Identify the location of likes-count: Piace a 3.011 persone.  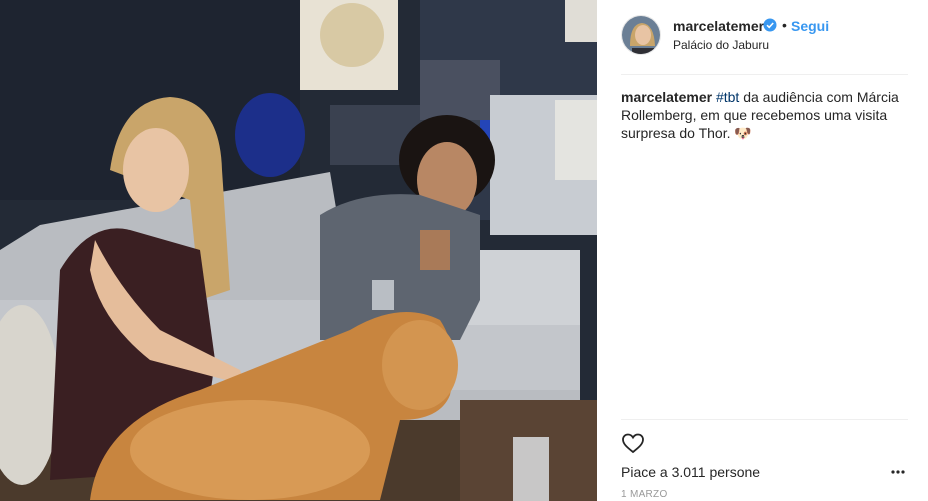
(690, 472).